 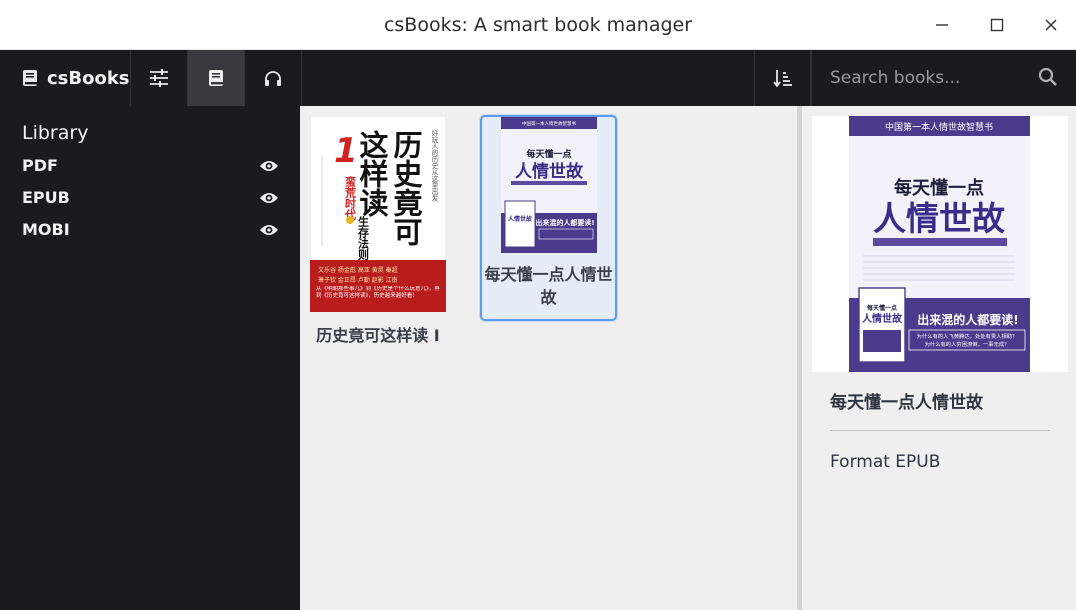 What do you see at coordinates (940, 430) in the screenshot?
I see `divider` at bounding box center [940, 430].